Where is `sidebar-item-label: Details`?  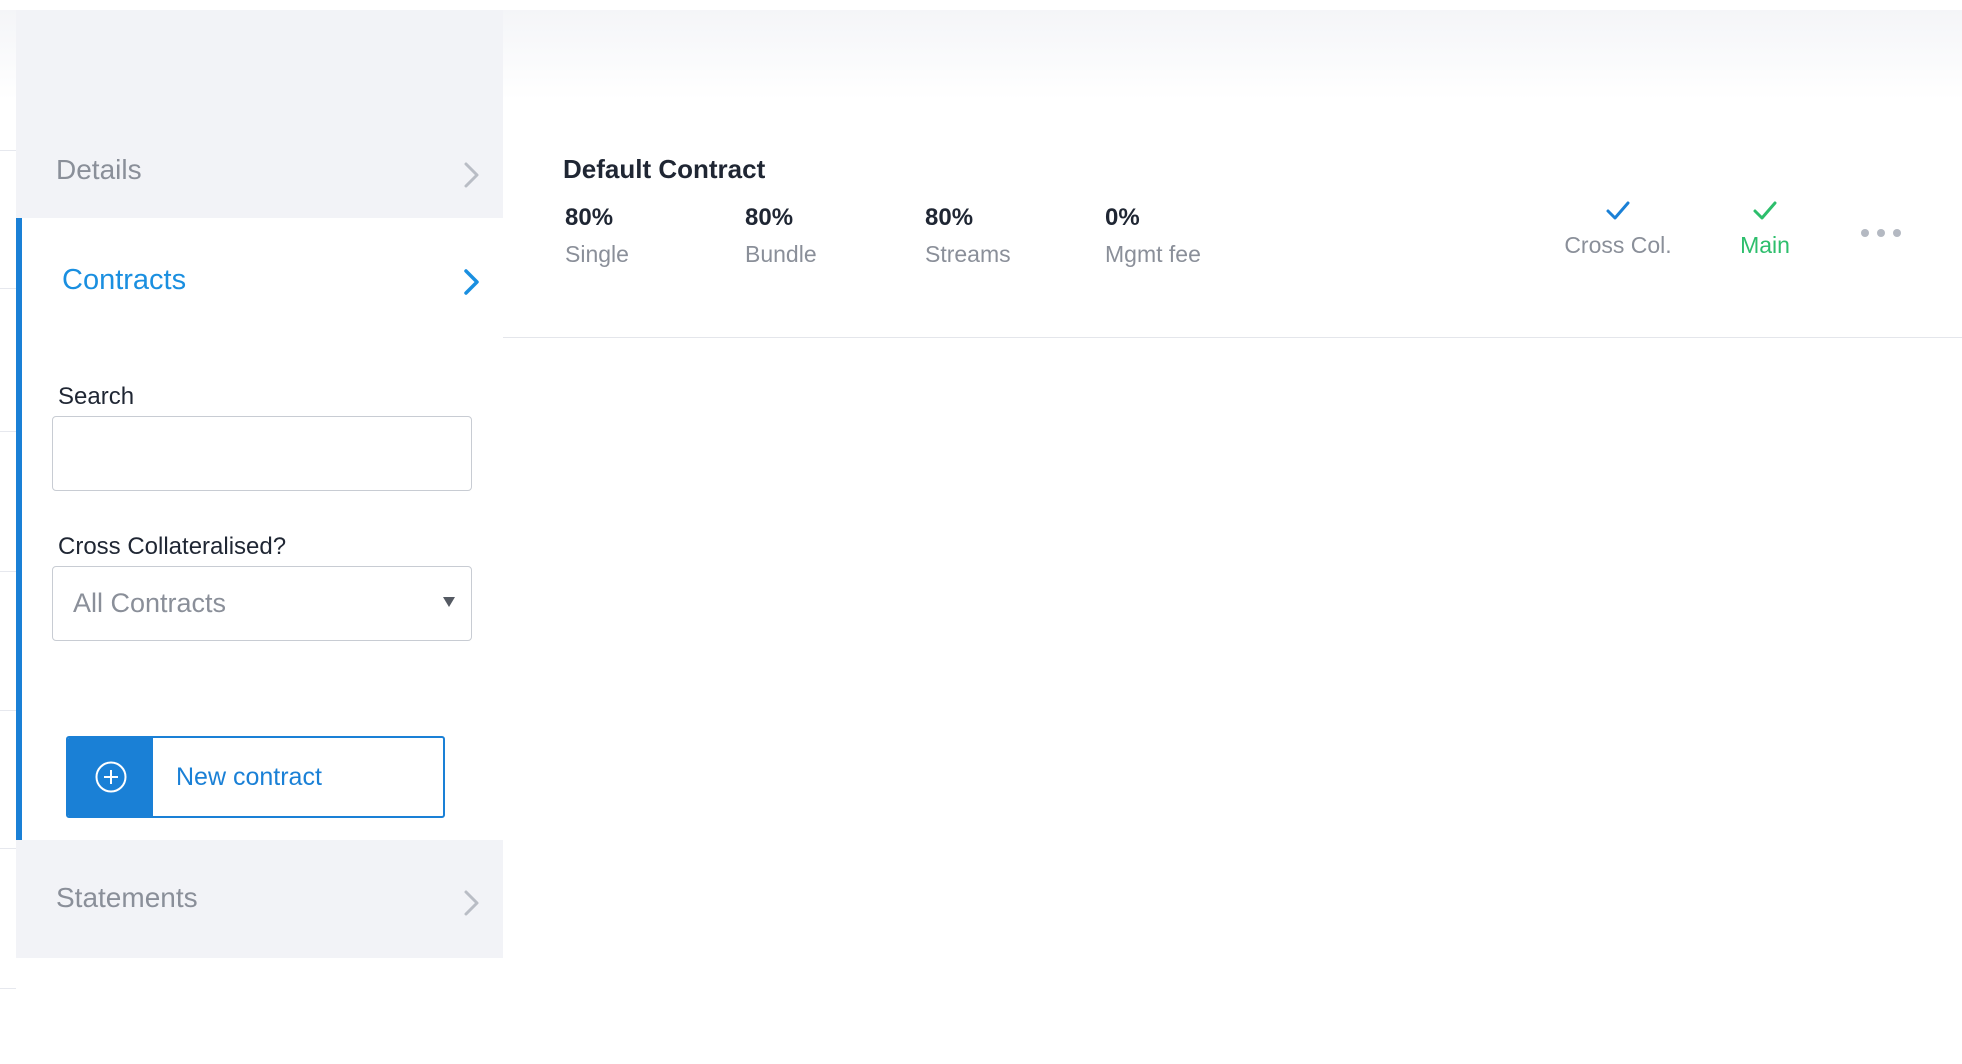
sidebar-item-label: Details is located at coordinates (99, 169).